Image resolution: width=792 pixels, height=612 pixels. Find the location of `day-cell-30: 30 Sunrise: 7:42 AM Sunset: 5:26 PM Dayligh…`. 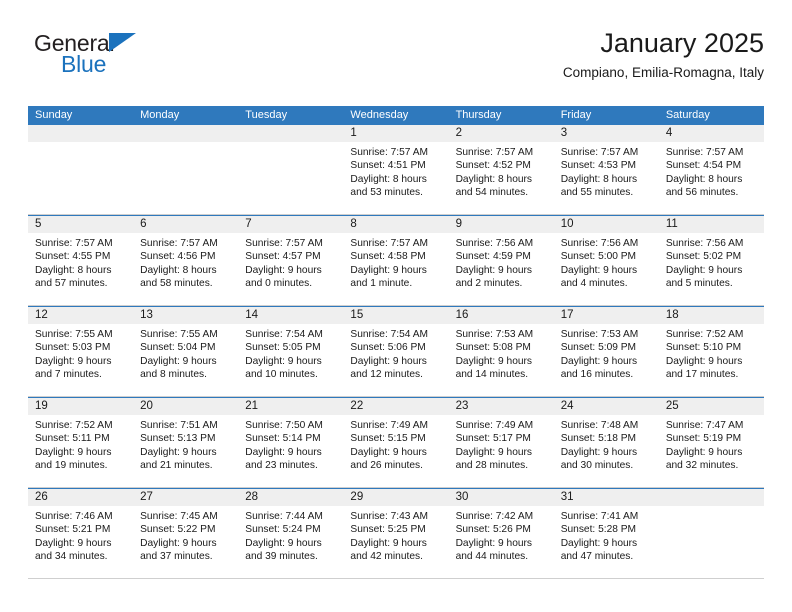

day-cell-30: 30 Sunrise: 7:42 AM Sunset: 5:26 PM Dayligh… is located at coordinates (501, 533).